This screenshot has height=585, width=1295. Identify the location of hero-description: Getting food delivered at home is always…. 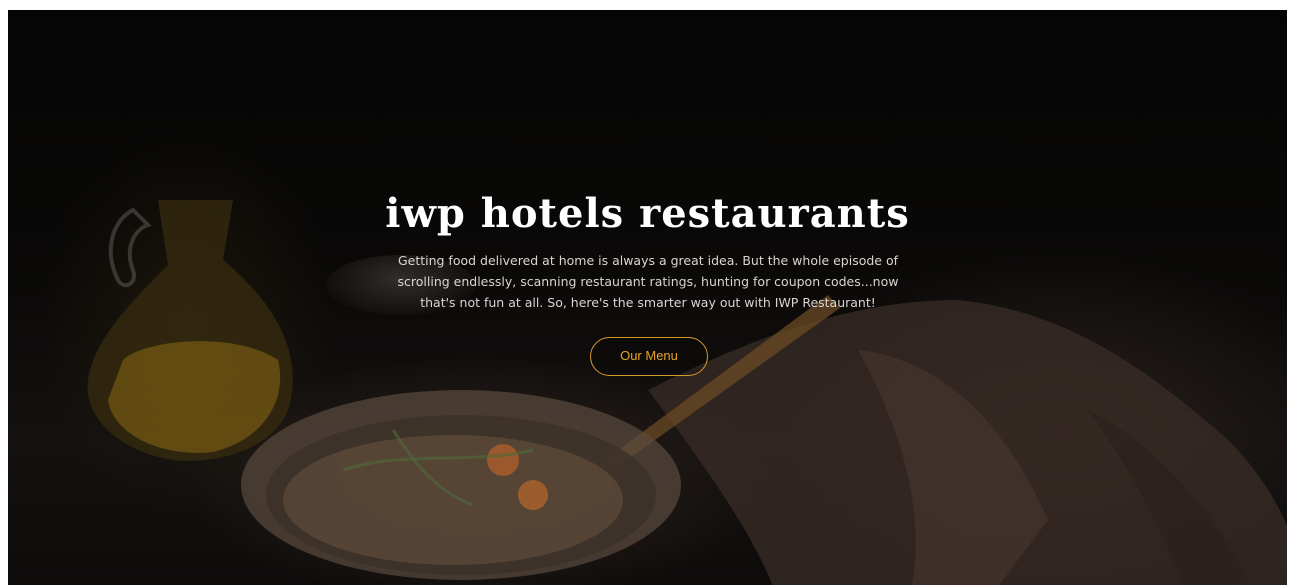
(648, 281).